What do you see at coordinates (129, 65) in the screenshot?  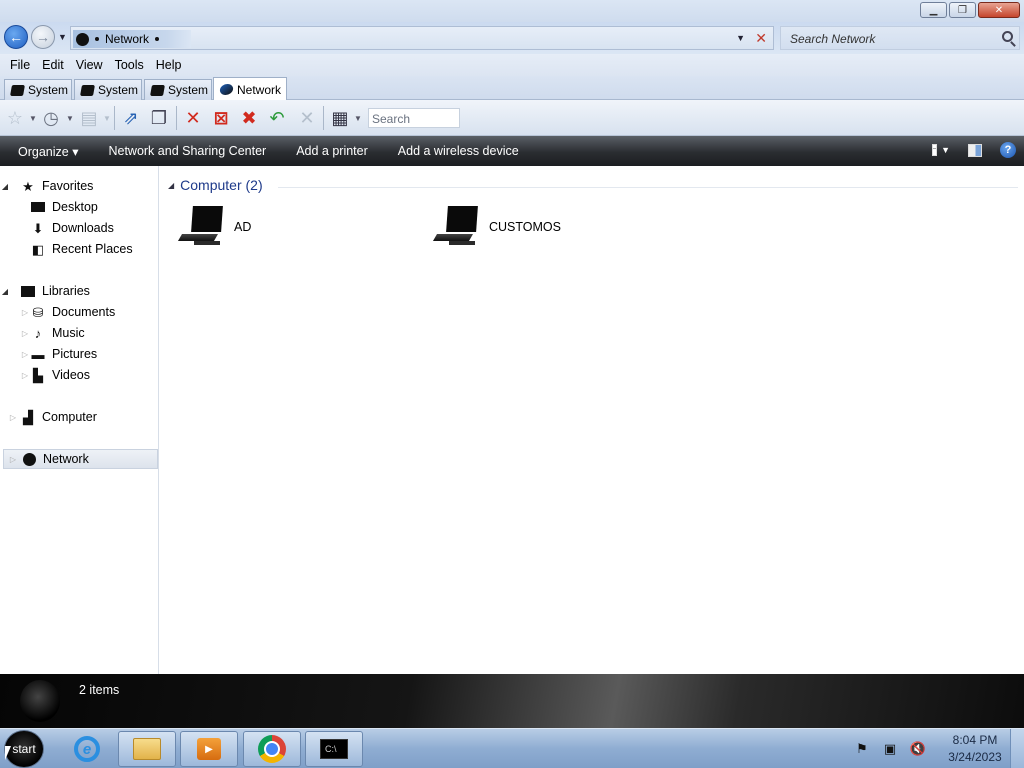 I see `menu-tools: Tools` at bounding box center [129, 65].